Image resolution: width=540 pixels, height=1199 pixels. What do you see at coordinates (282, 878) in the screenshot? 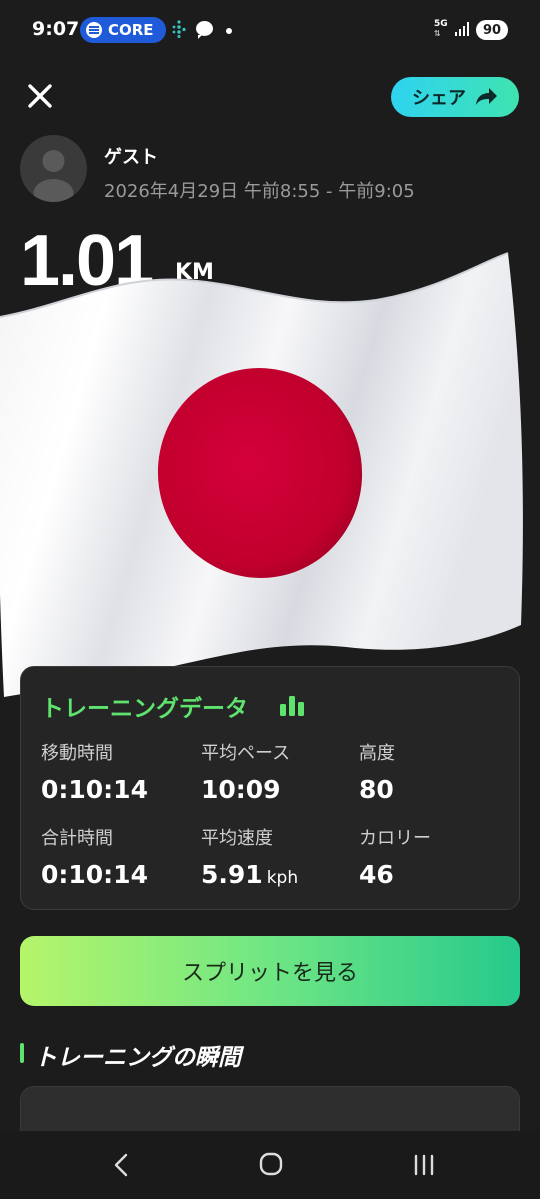
I see `stat-unit: kph` at bounding box center [282, 878].